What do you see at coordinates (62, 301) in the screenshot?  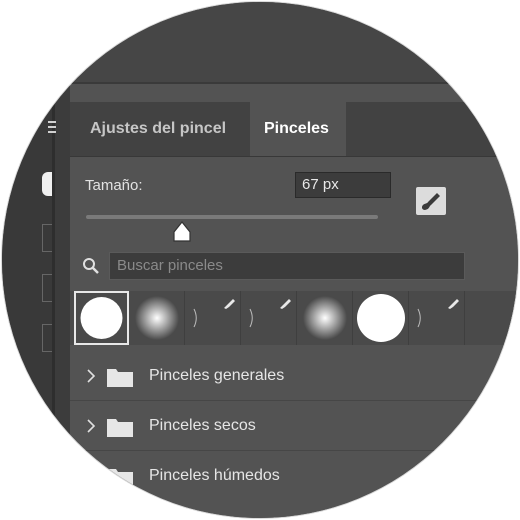 I see `panel-gutter` at bounding box center [62, 301].